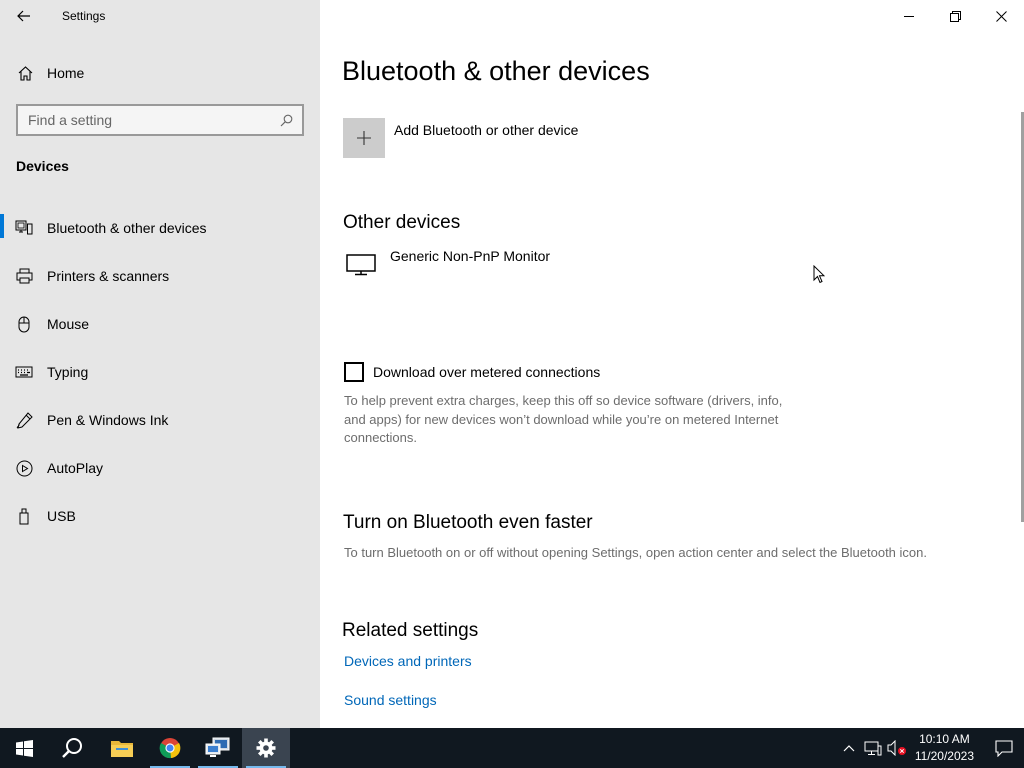  I want to click on metered-checkbox, so click(354, 372).